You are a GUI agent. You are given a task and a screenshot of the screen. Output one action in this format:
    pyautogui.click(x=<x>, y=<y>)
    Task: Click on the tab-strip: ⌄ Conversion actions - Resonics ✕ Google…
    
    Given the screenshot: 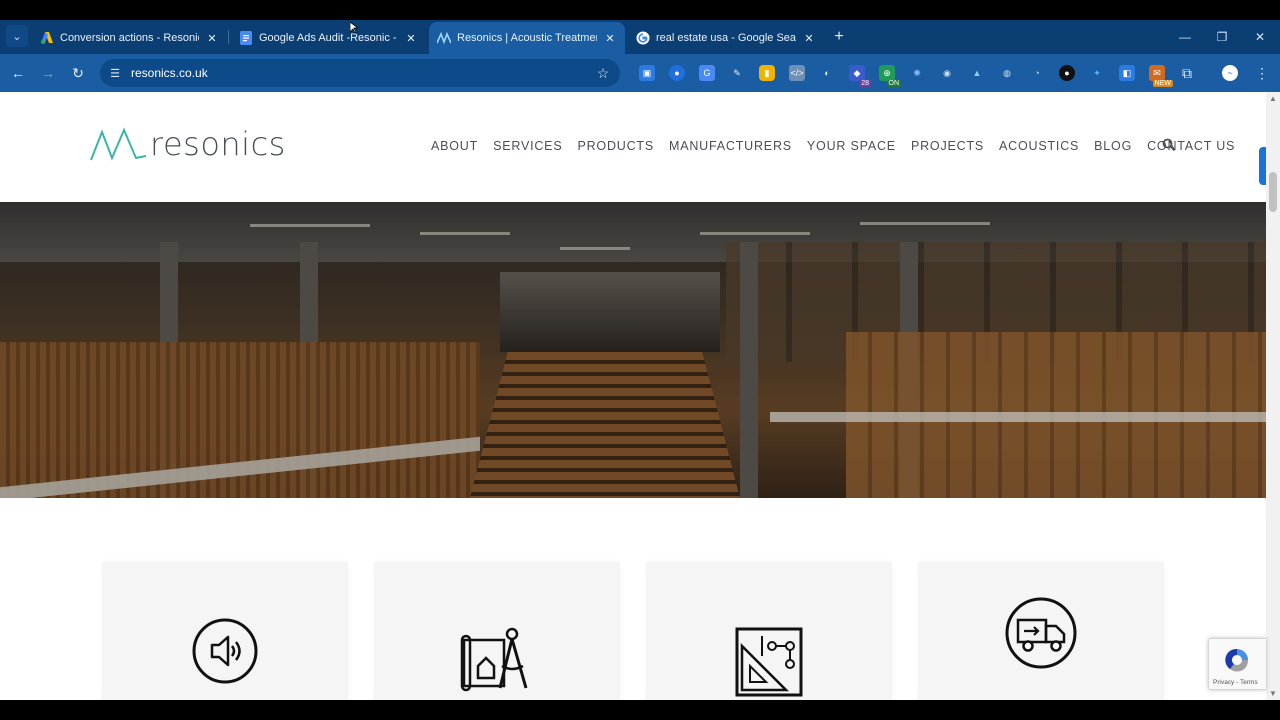 What is the action you would take?
    pyautogui.click(x=640, y=37)
    